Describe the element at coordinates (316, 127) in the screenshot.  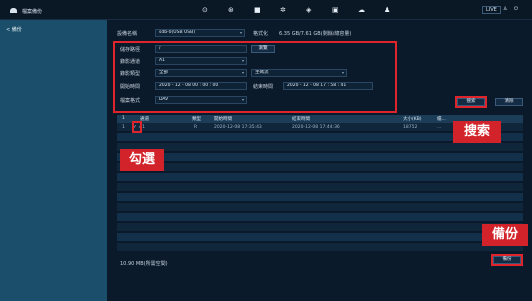
I see `row-end: 2020-12-08 17:44:36` at that location.